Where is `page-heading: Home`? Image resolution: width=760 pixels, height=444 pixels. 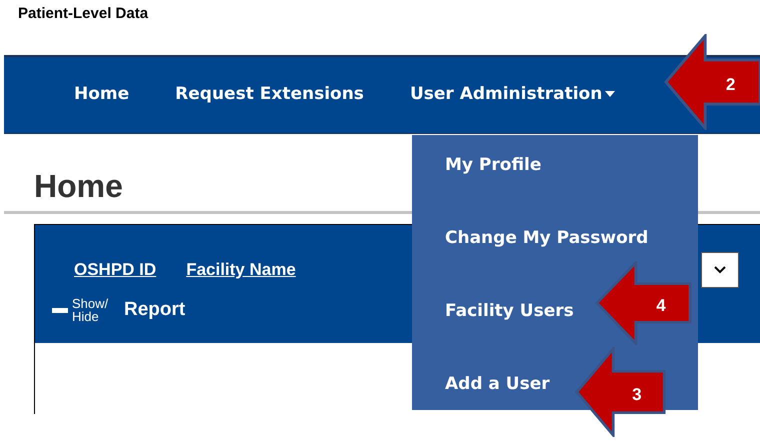 page-heading: Home is located at coordinates (78, 186).